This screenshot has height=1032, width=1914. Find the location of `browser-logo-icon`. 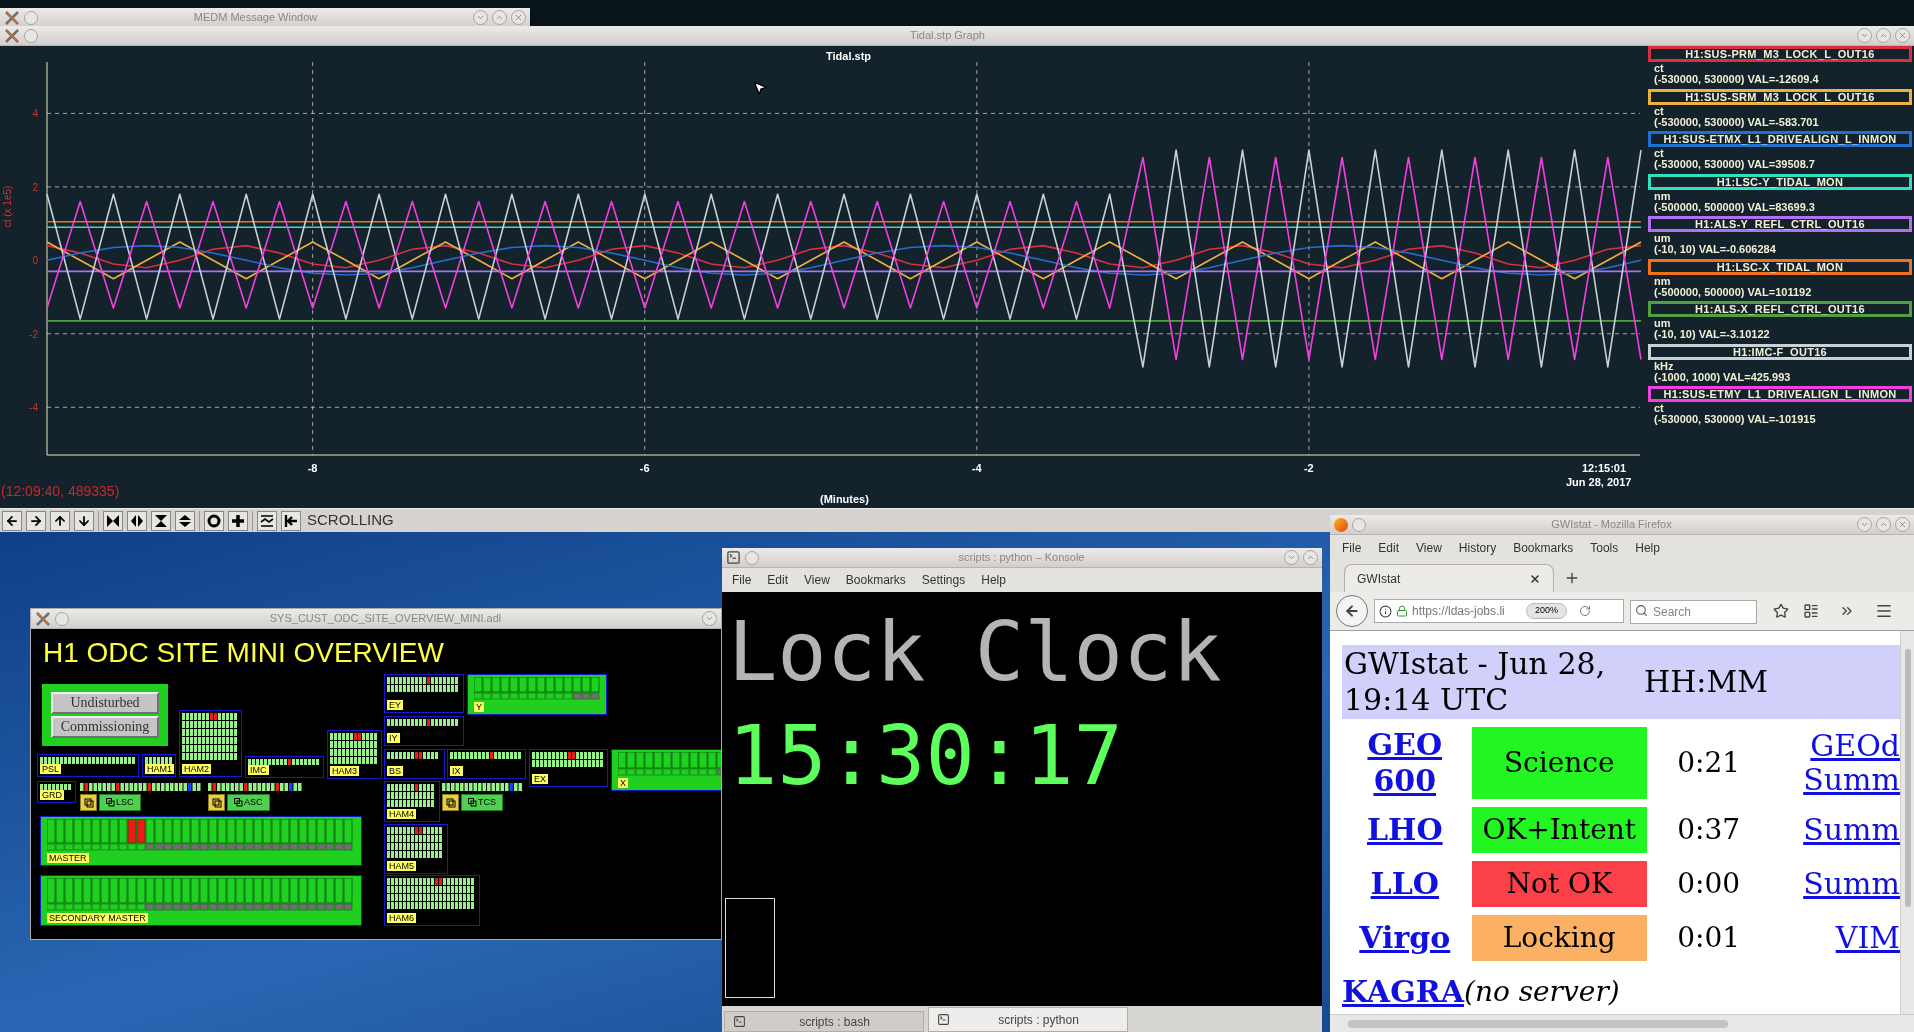

browser-logo-icon is located at coordinates (1341, 524).